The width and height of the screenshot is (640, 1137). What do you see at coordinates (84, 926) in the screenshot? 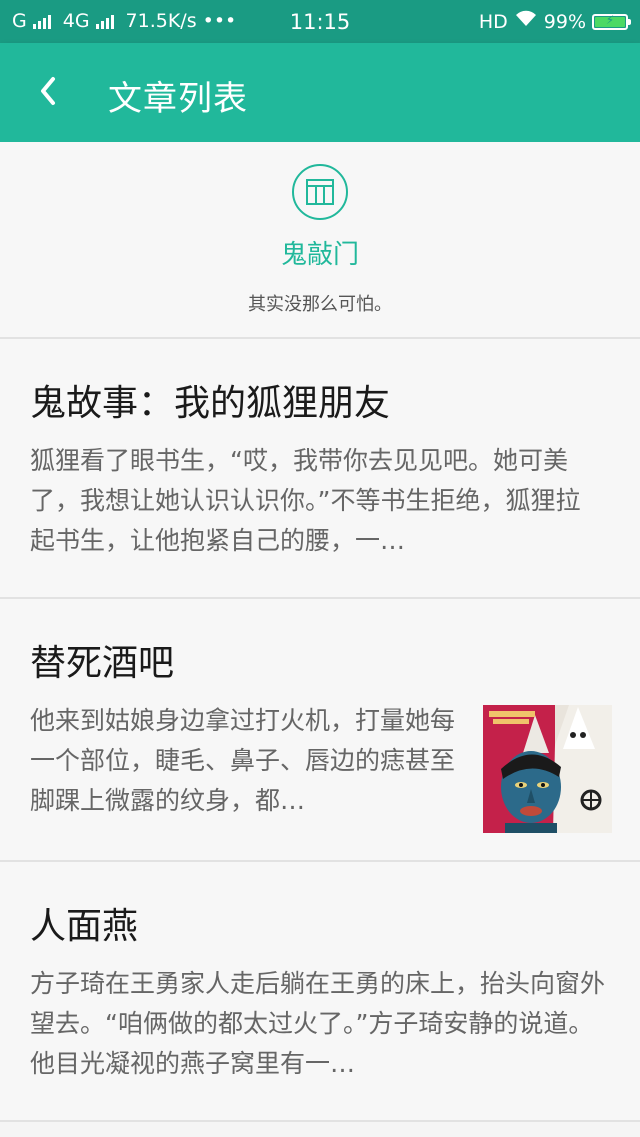
I see `article-title: 人面燕` at bounding box center [84, 926].